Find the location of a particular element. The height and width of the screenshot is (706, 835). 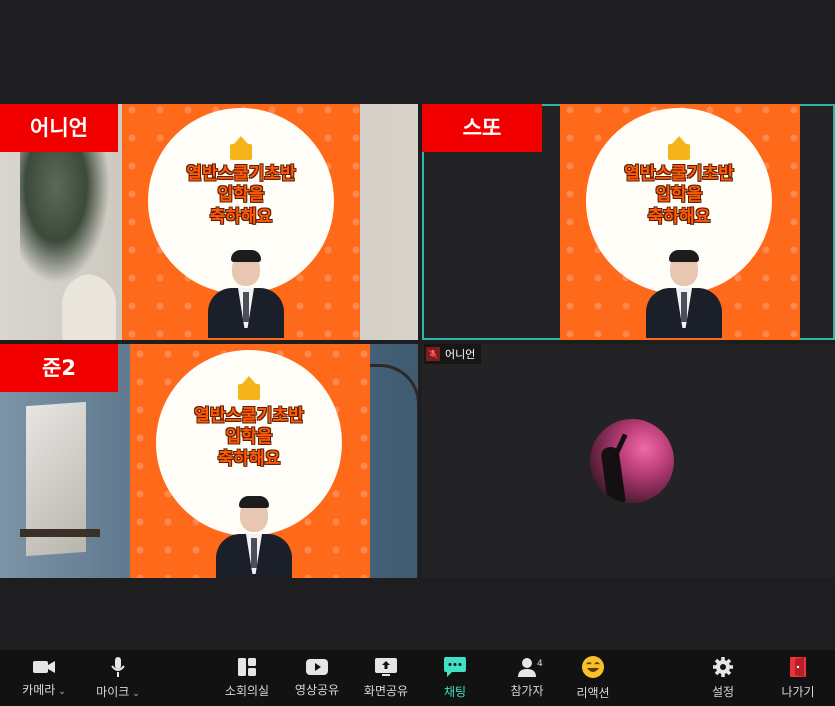

camera-button: 카메라 ⌄ is located at coordinates (44, 678).